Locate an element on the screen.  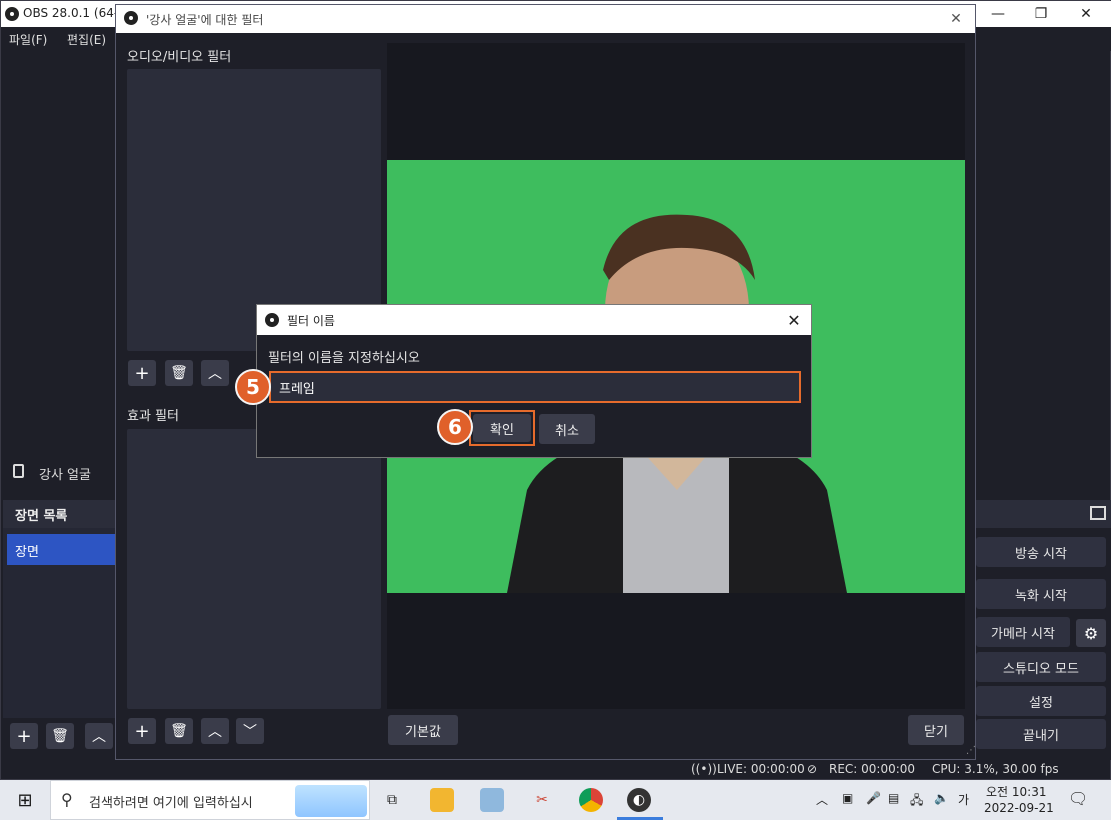
obs-window-title: OBS 28.0.1 (64- is located at coordinates (71, 13).